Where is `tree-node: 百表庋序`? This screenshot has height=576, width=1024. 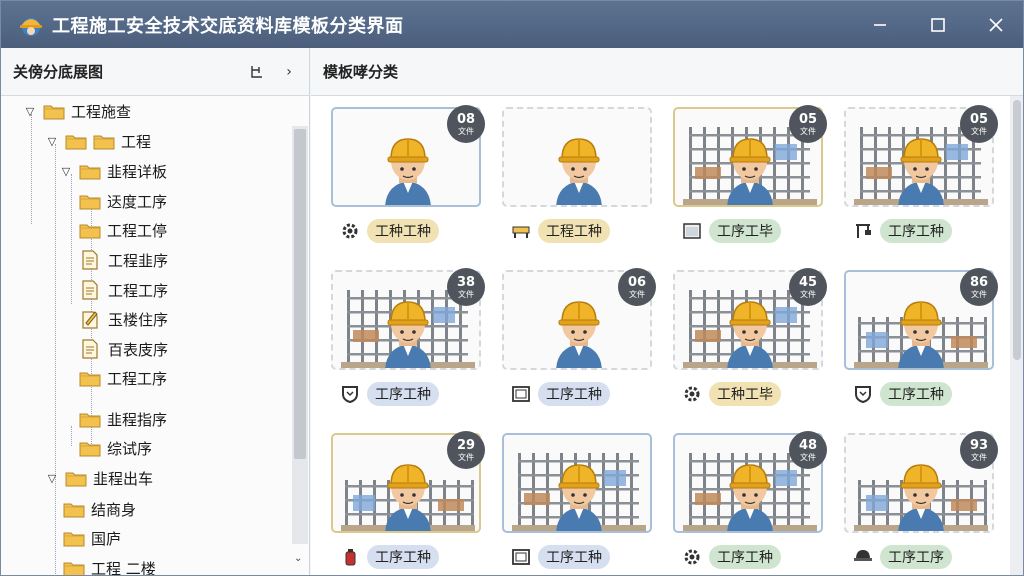
tree-node: 百表庋序 is located at coordinates (123, 349).